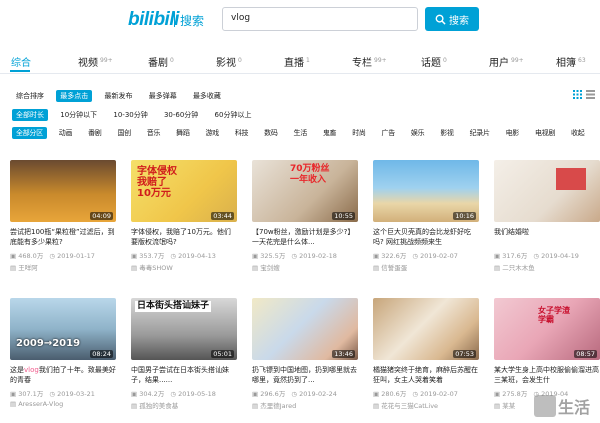  Describe the element at coordinates (65, 133) in the screenshot. I see `zone-animation: 动画` at that location.